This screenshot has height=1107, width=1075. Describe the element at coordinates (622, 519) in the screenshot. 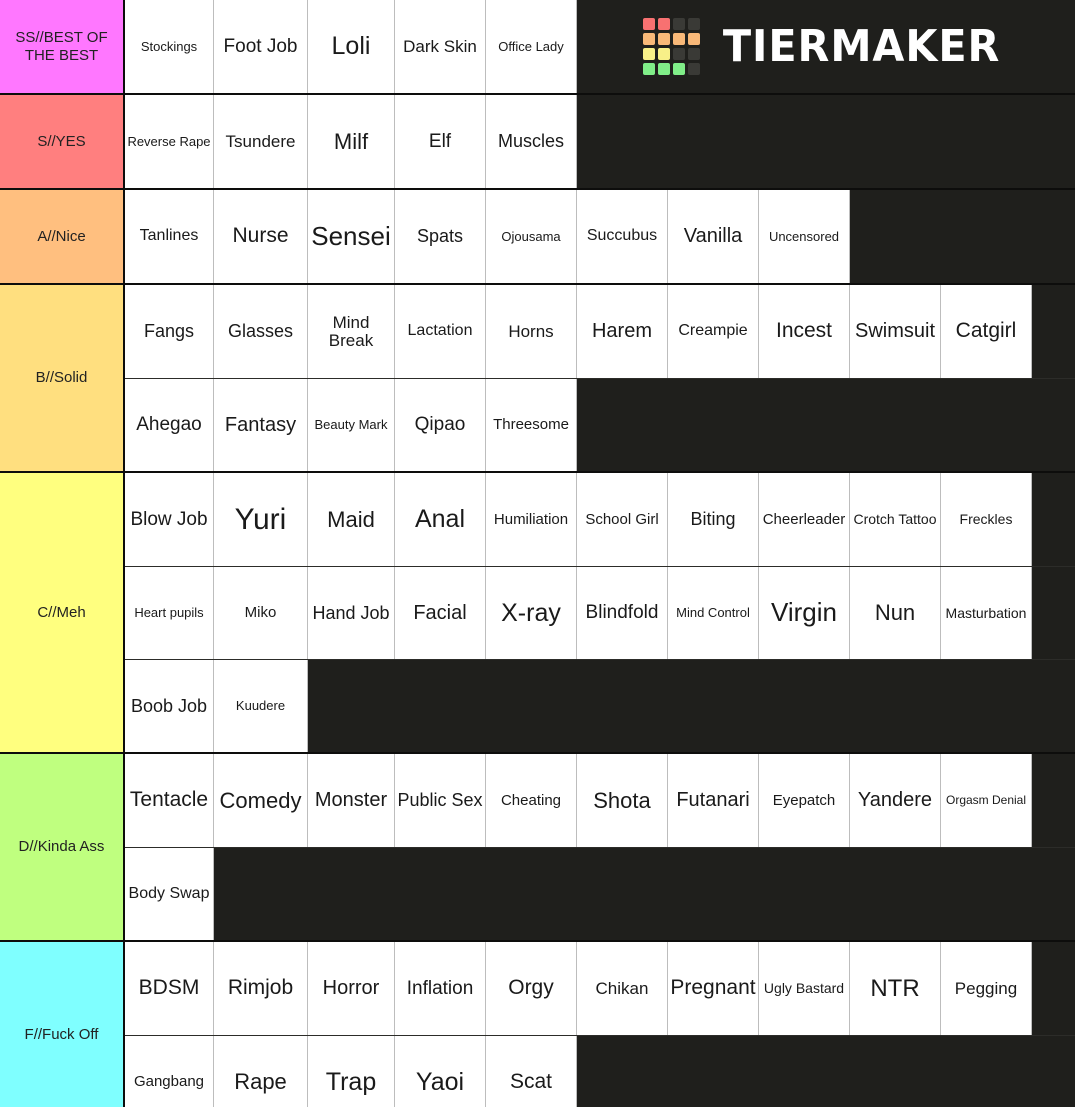

I see `tier-item: School Girl` at that location.